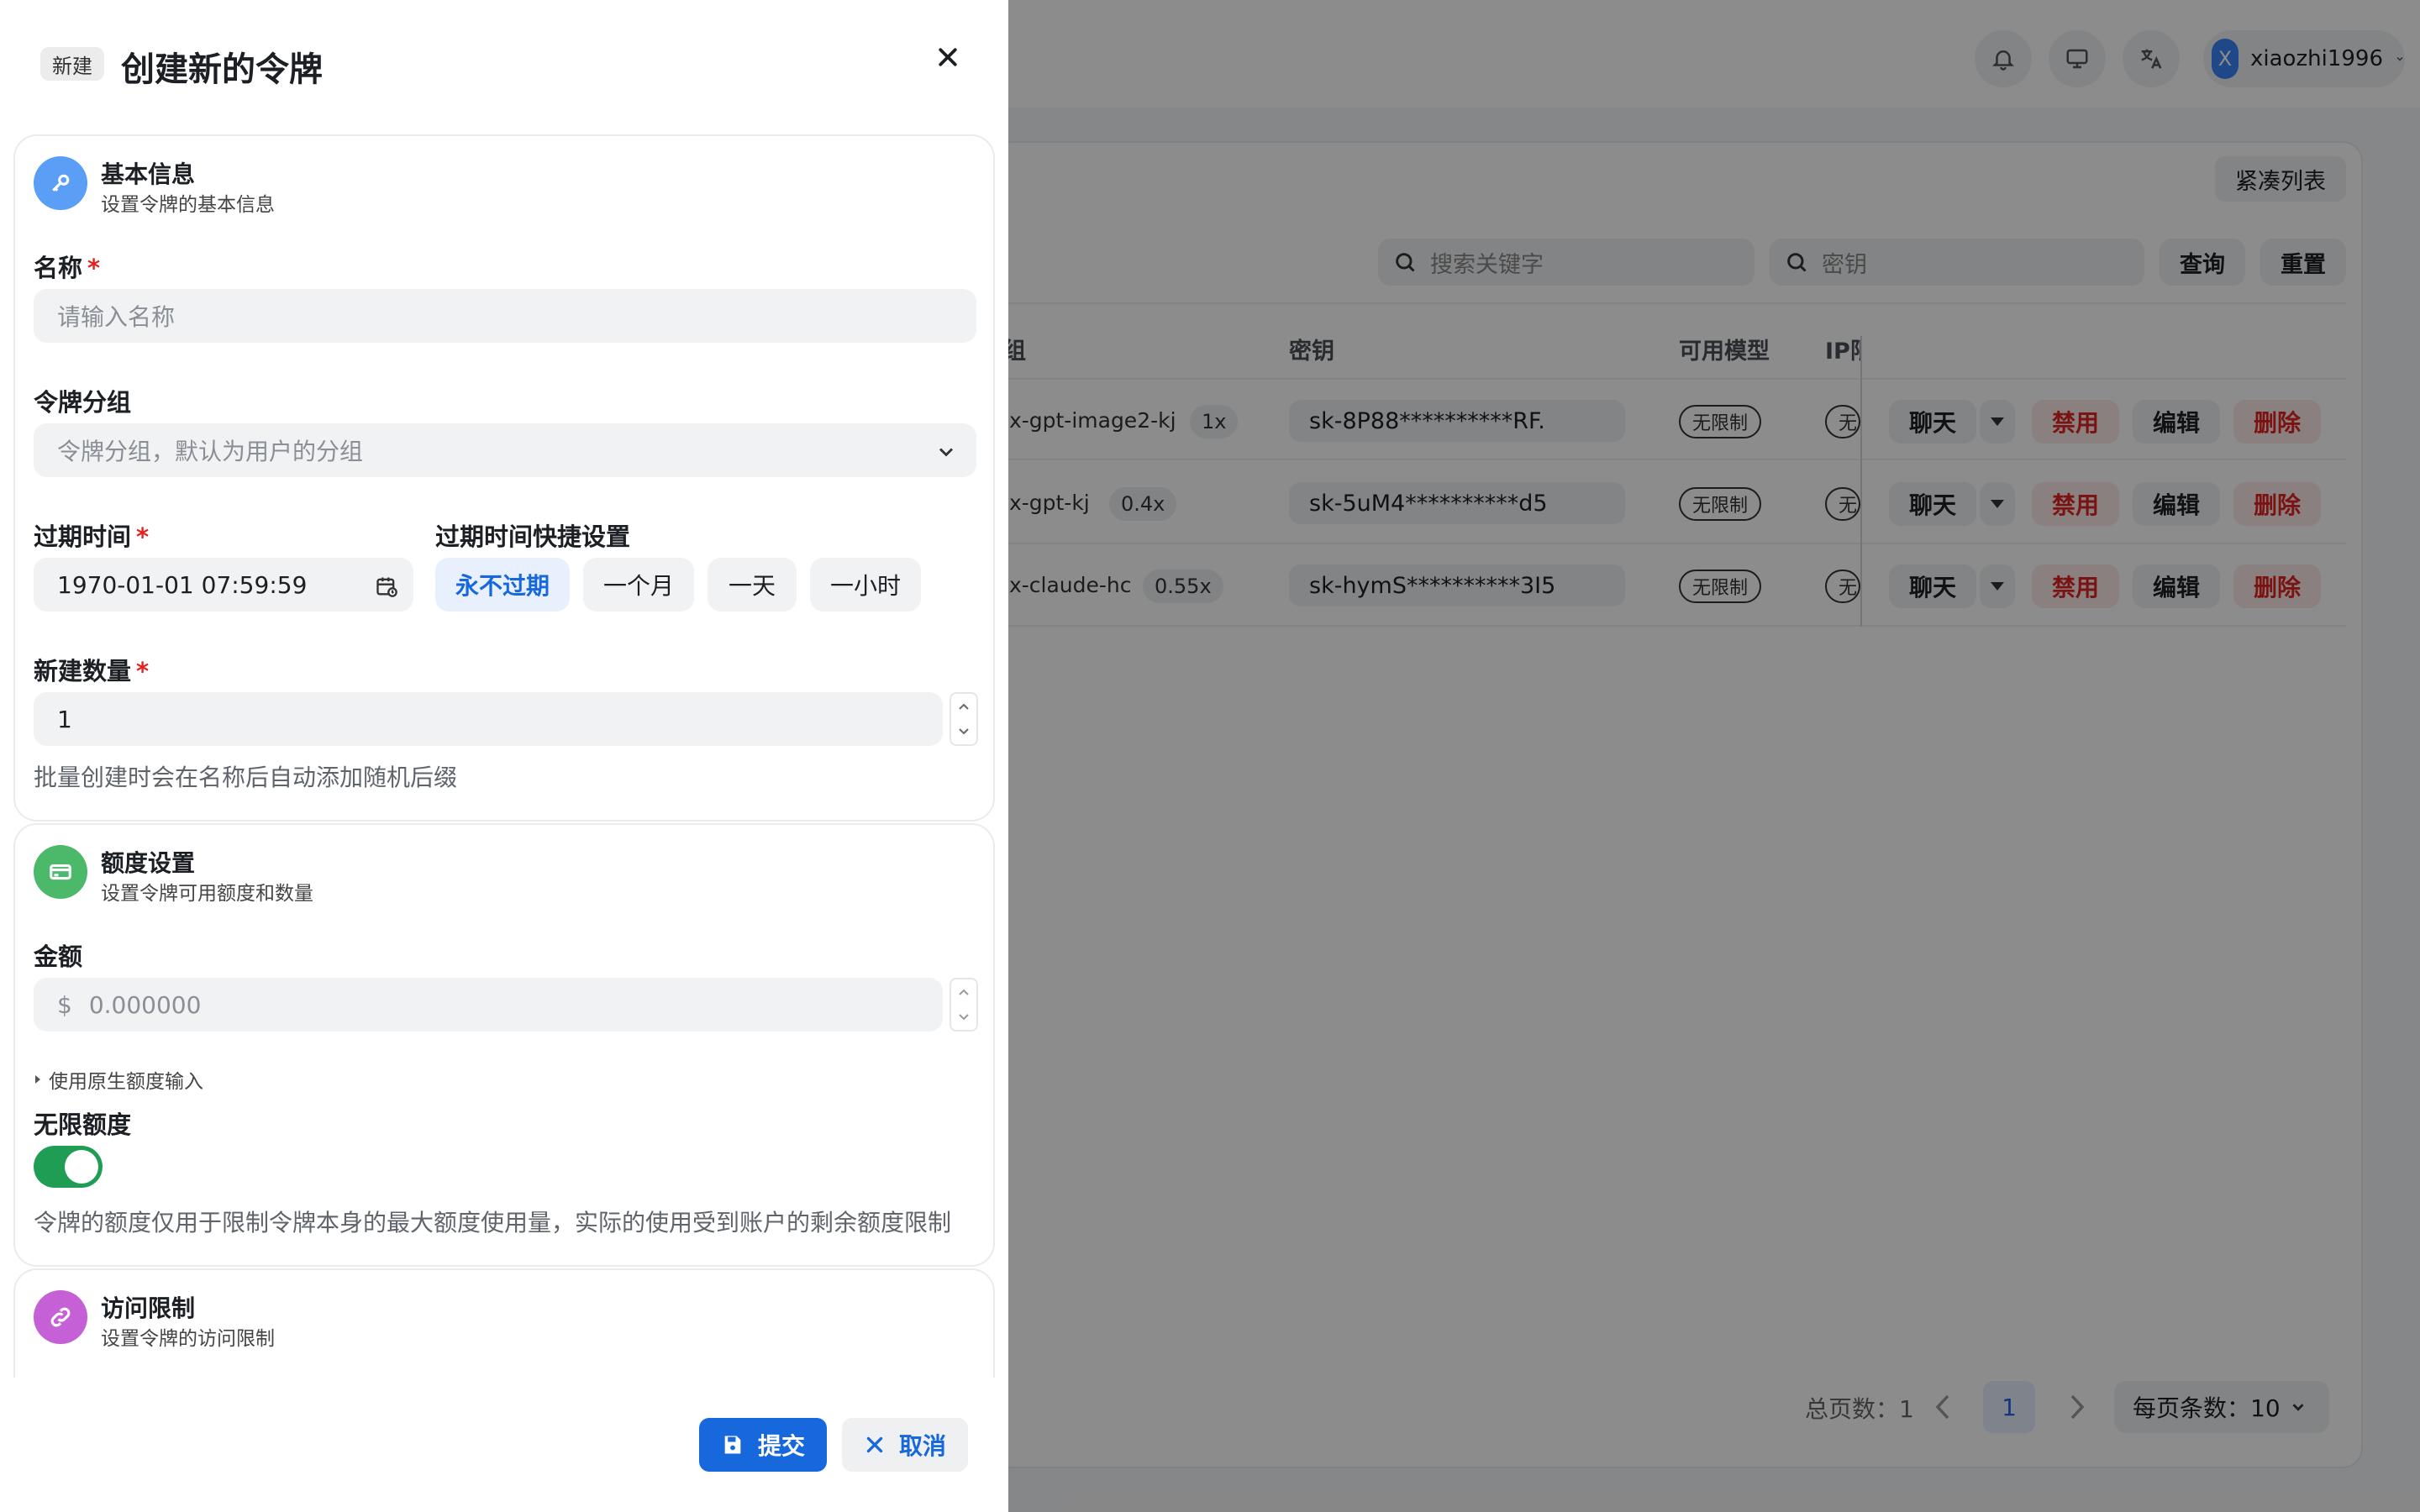 This screenshot has width=2420, height=1512. Describe the element at coordinates (222, 69) in the screenshot. I see `sheet-title: 创建新的令牌` at that location.